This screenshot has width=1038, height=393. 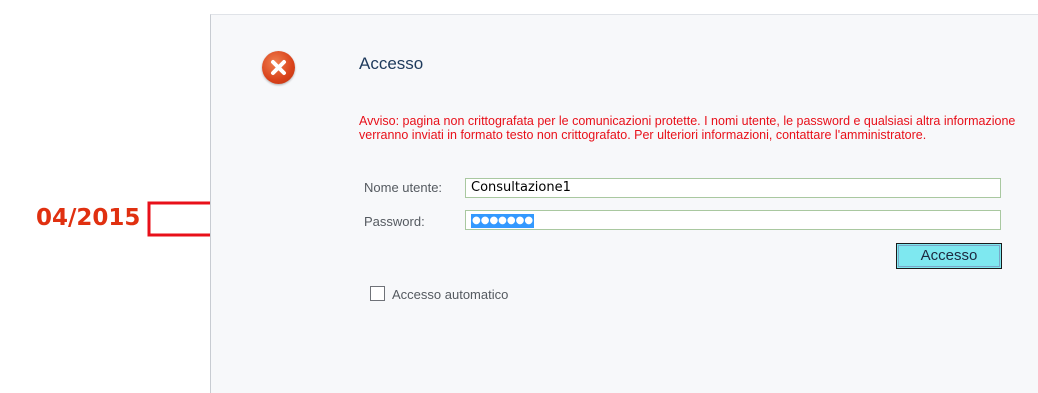 I want to click on username-label: Nome utente:, so click(x=403, y=187).